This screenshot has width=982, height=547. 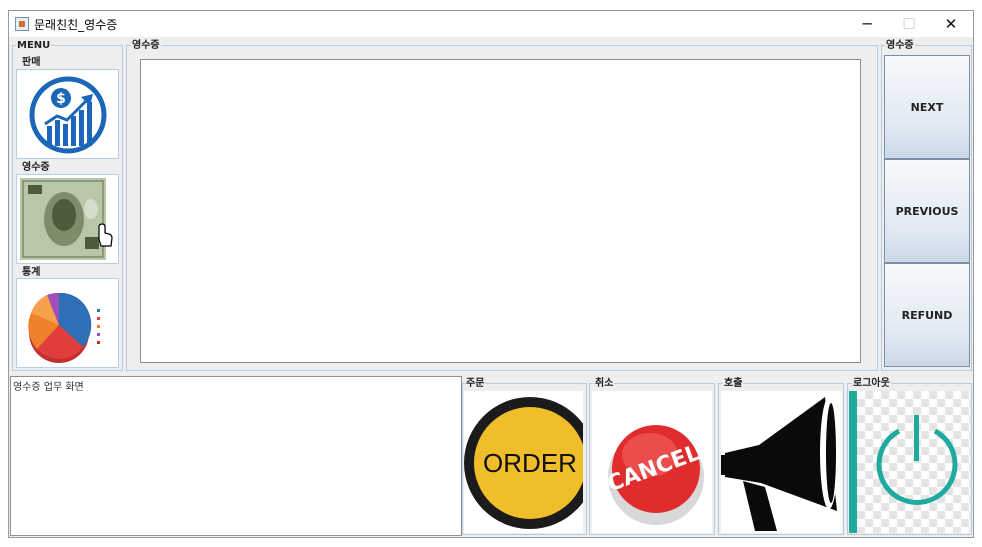 I want to click on logout-label: 로그아웃, so click(x=871, y=383).